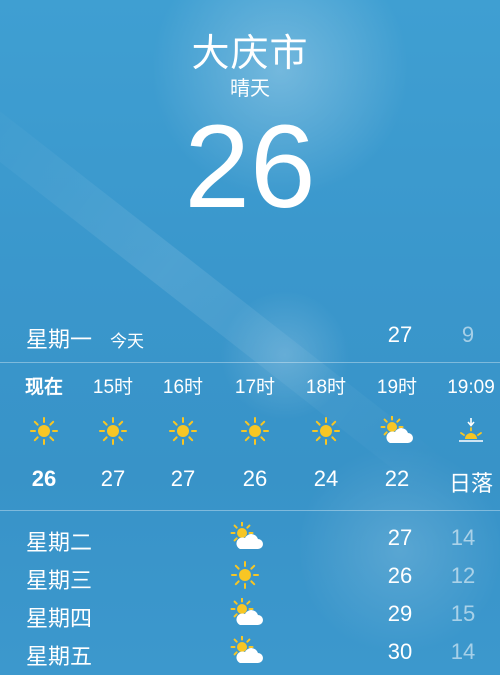 The width and height of the screenshot is (500, 675). I want to click on today-day: 星期一, so click(59, 339).